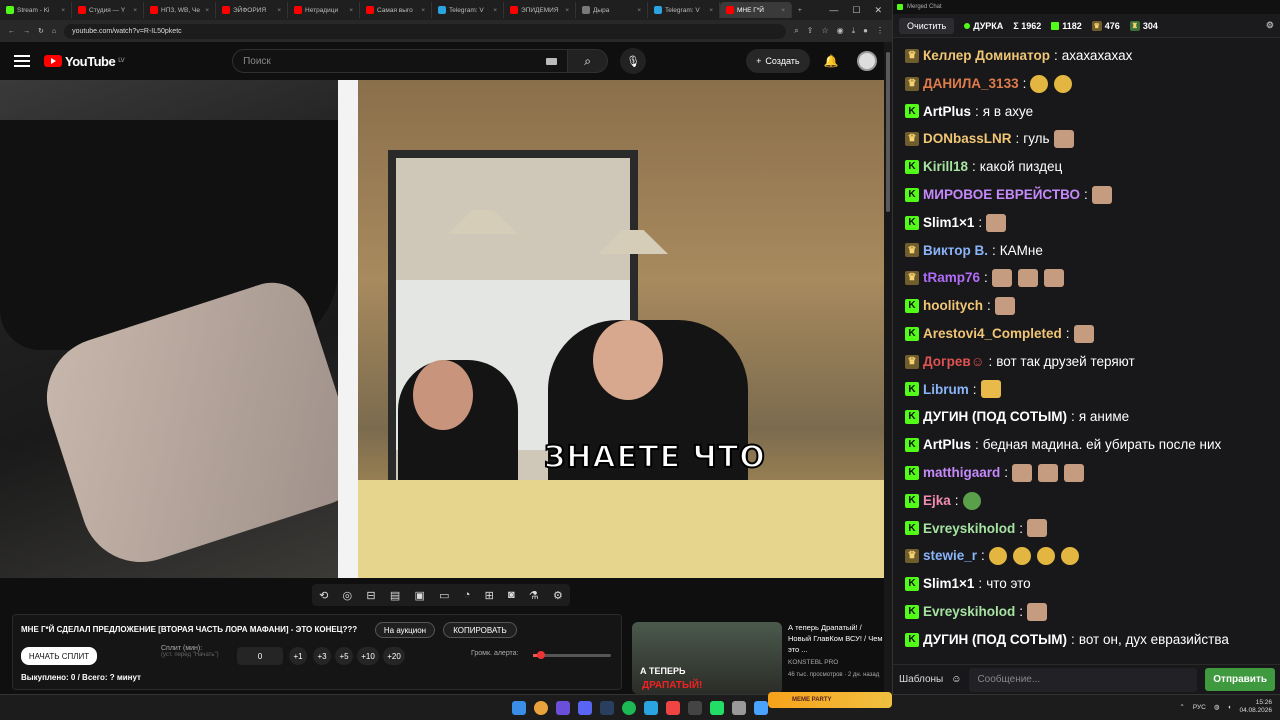 The height and width of the screenshot is (720, 1280). I want to click on start-icon, so click(519, 707).